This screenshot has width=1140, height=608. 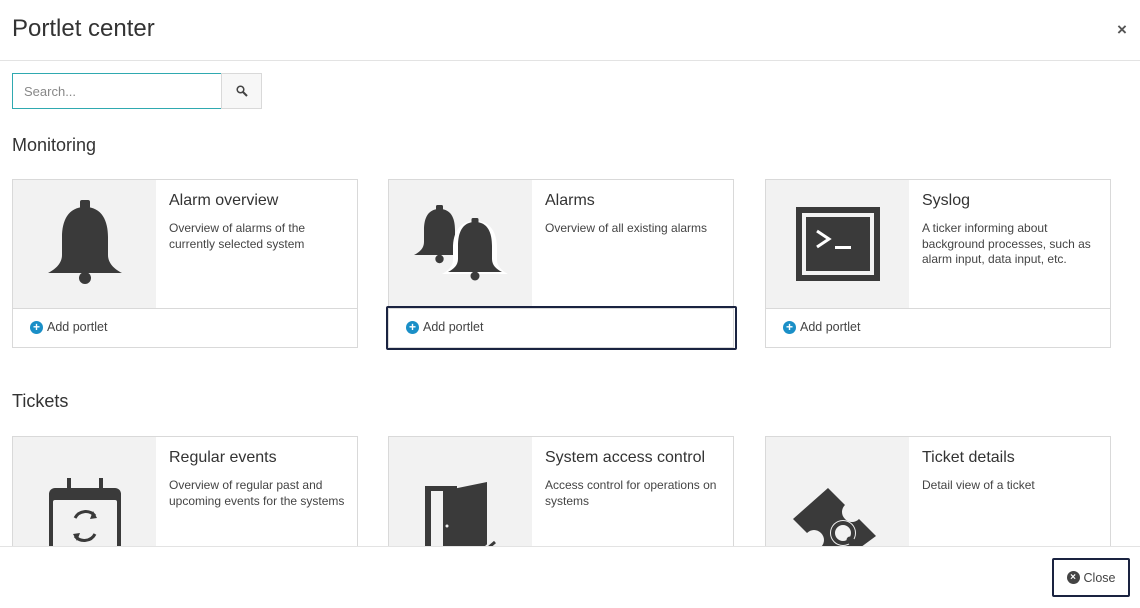 I want to click on search-icon, so click(x=241, y=91).